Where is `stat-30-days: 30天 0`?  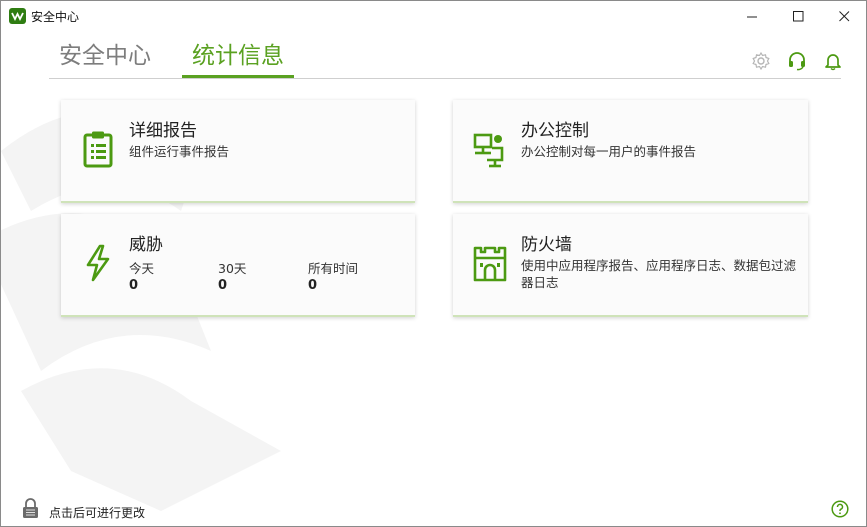
stat-30-days: 30天 0 is located at coordinates (232, 275).